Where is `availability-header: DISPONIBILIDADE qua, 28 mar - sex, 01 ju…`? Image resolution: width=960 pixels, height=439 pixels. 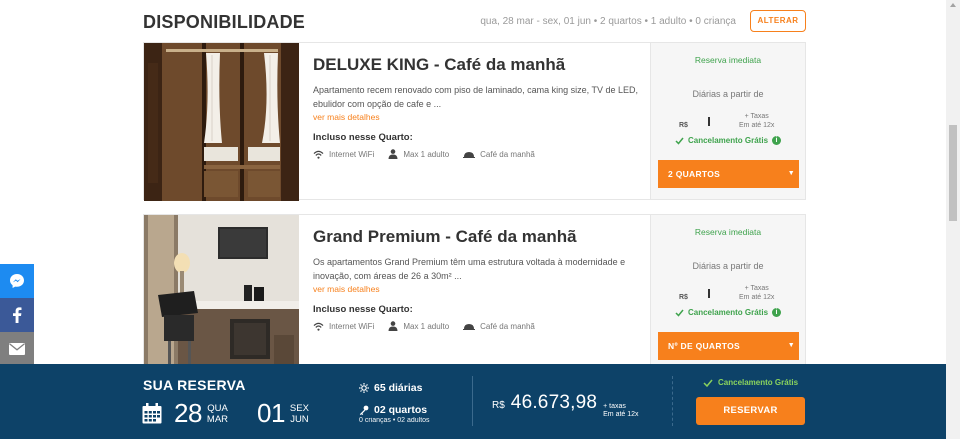
availability-header: DISPONIBILIDADE qua, 28 mar - sex, 01 ju… is located at coordinates (474, 22).